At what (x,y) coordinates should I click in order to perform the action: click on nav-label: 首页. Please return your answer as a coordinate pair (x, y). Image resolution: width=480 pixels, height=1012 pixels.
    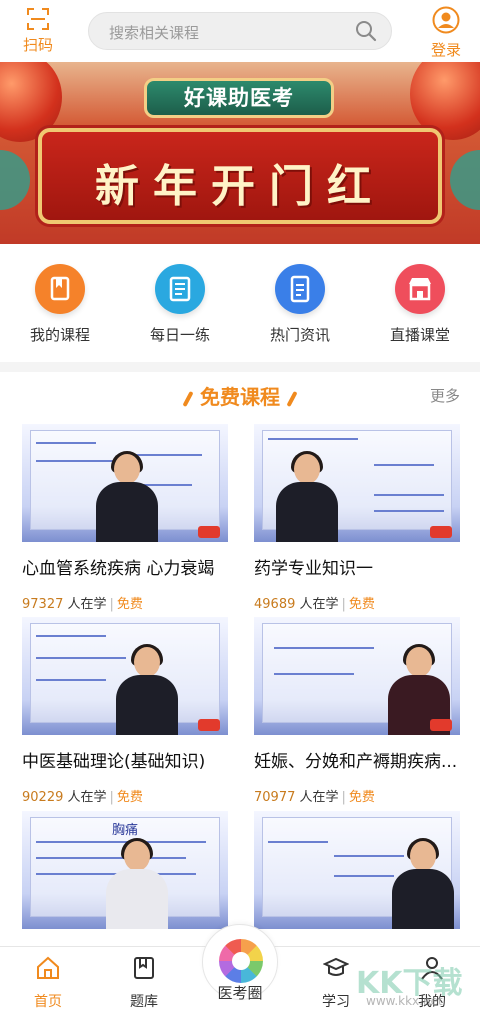
    Looking at the image, I should click on (48, 1002).